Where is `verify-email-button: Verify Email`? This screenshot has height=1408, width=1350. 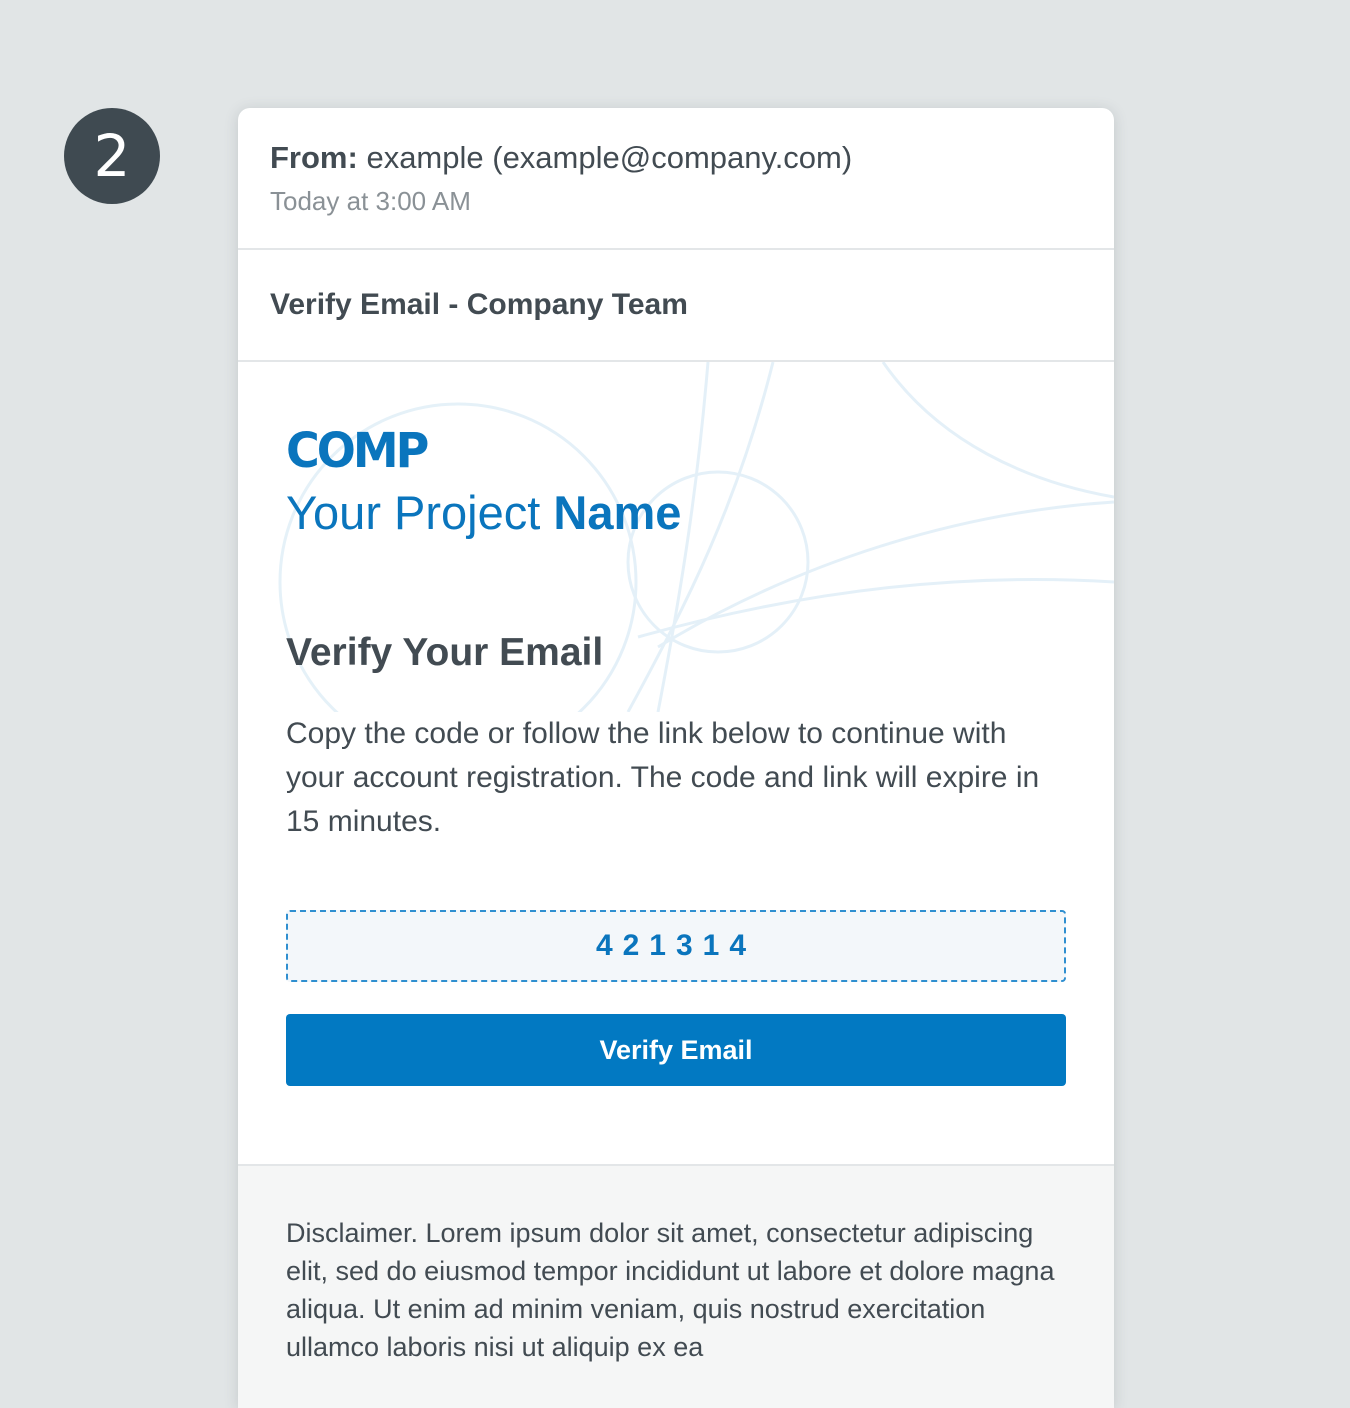
verify-email-button: Verify Email is located at coordinates (676, 1050).